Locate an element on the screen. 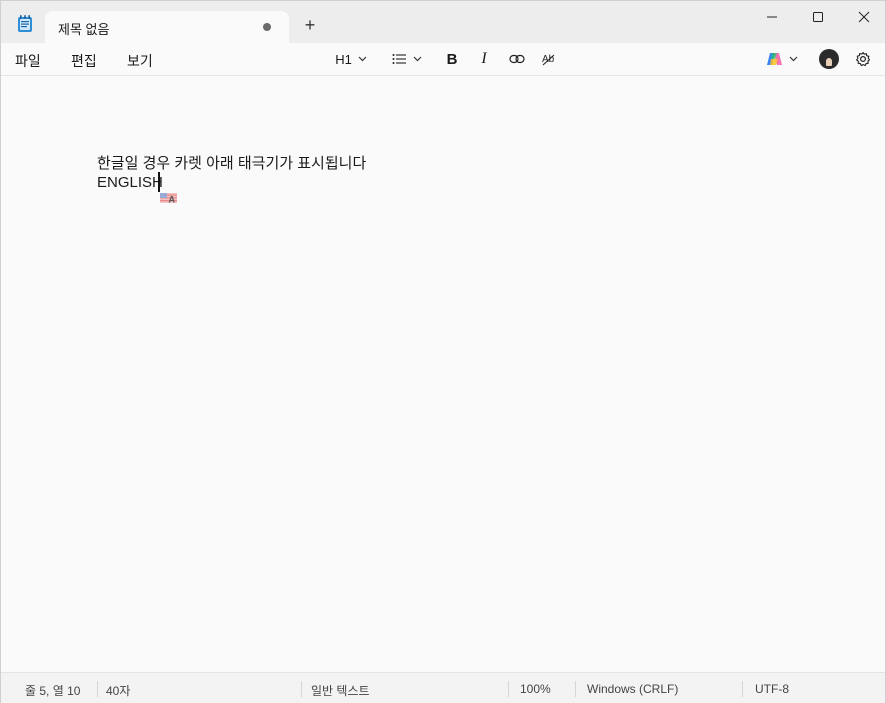 The width and height of the screenshot is (886, 703). editor-line: 한글일 경우 카렛 아래 태극기가 표시됩니다 is located at coordinates (232, 163).